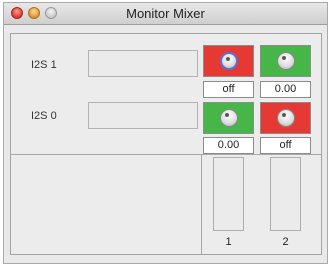 The width and height of the screenshot is (333, 268). I want to click on window-title: Monitor Mixer, so click(165, 13).